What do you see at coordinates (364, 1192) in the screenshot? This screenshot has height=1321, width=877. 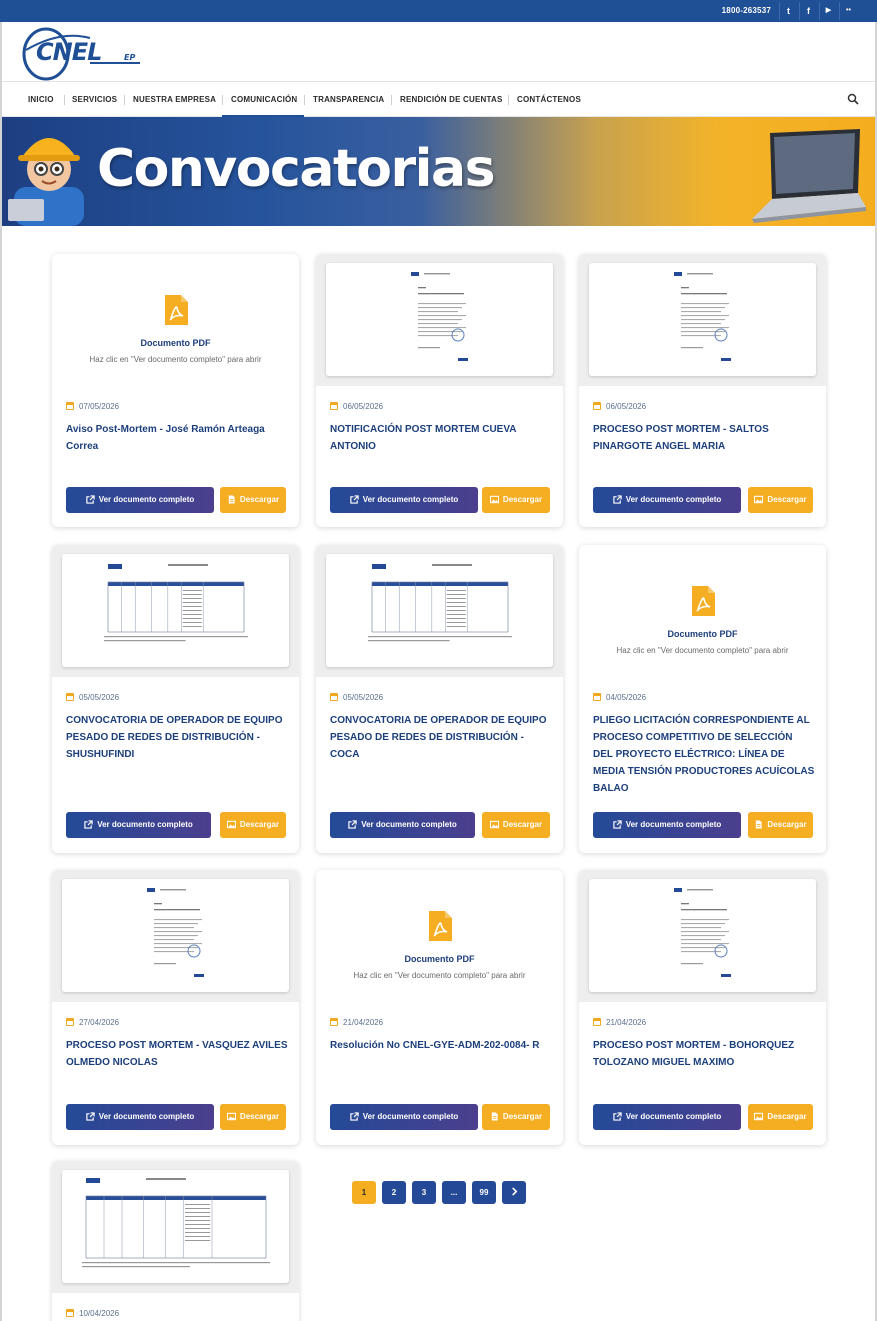 I see `page-button-1: 1` at bounding box center [364, 1192].